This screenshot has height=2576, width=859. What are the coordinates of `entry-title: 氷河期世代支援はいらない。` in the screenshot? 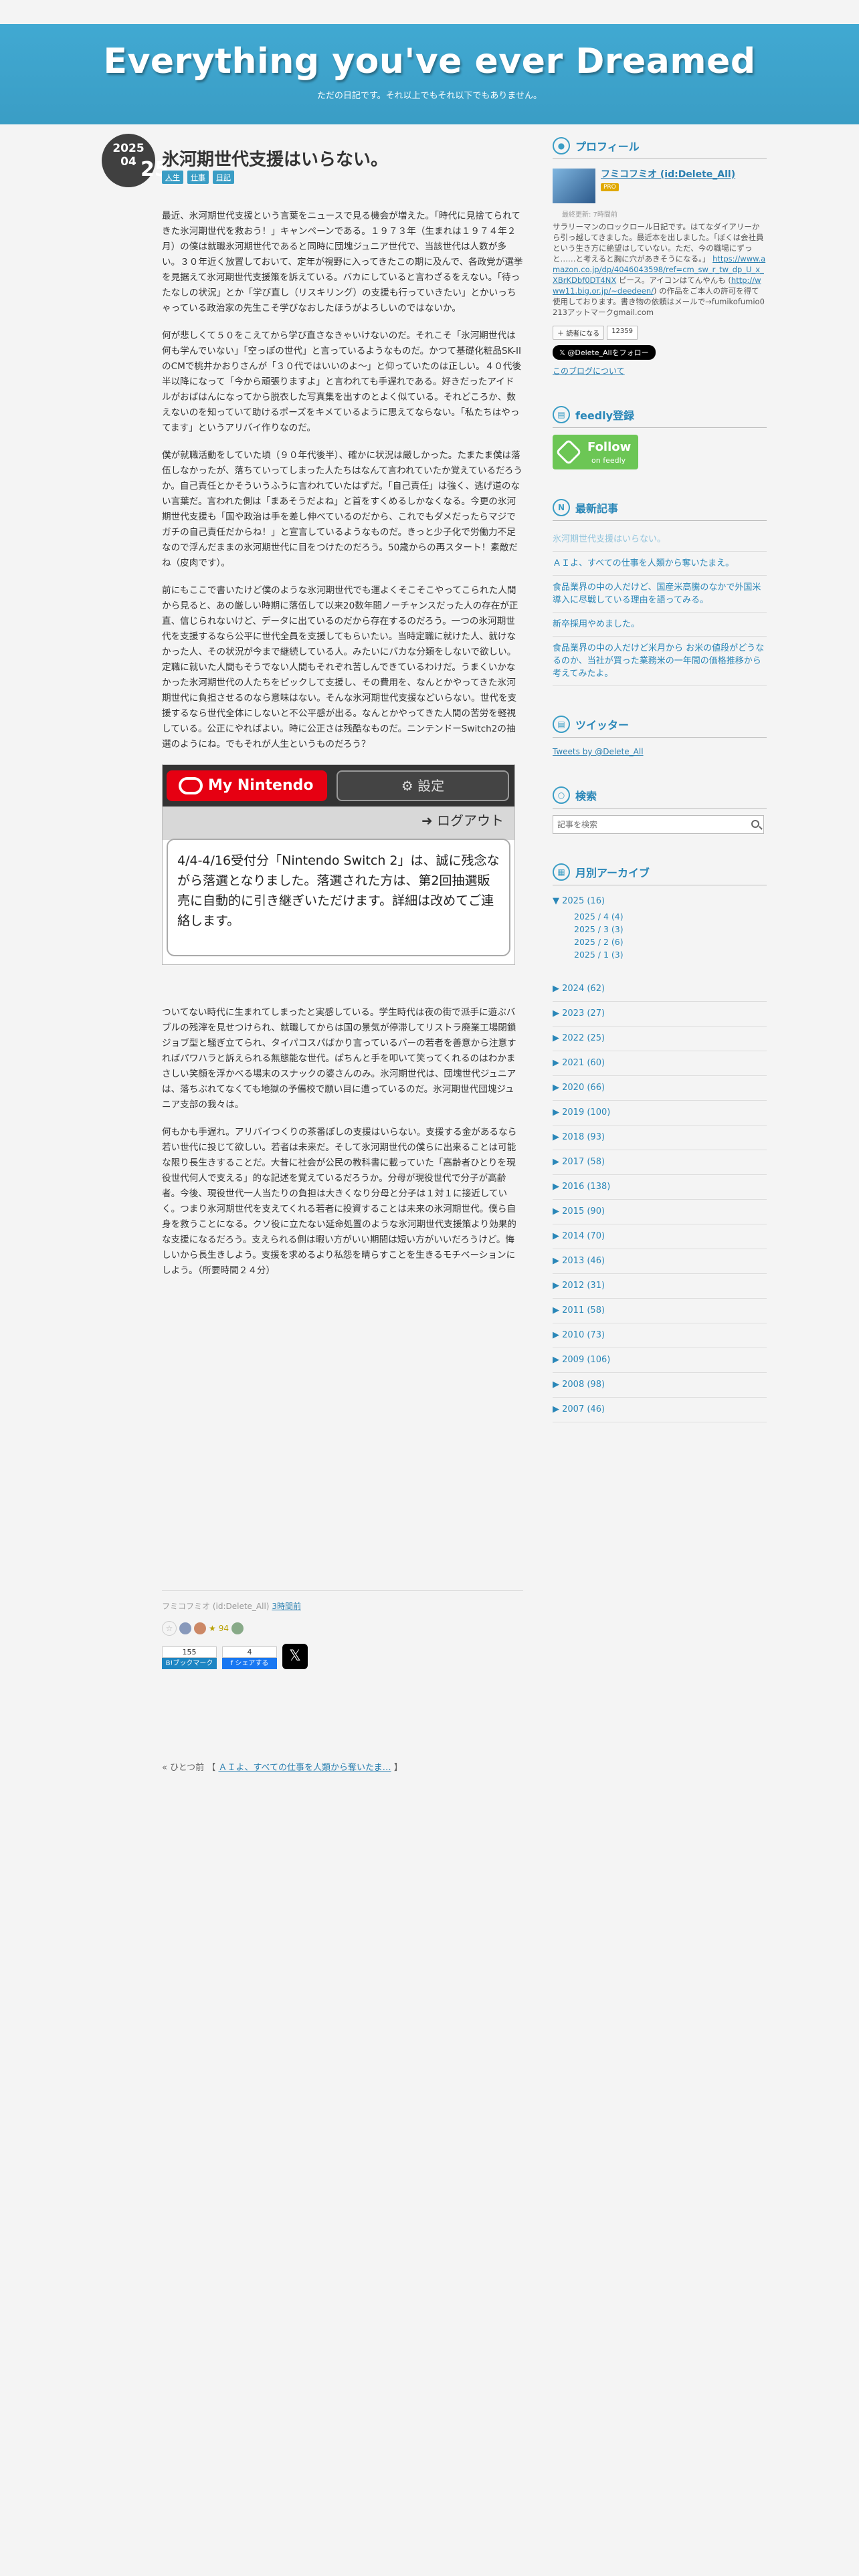 It's located at (275, 158).